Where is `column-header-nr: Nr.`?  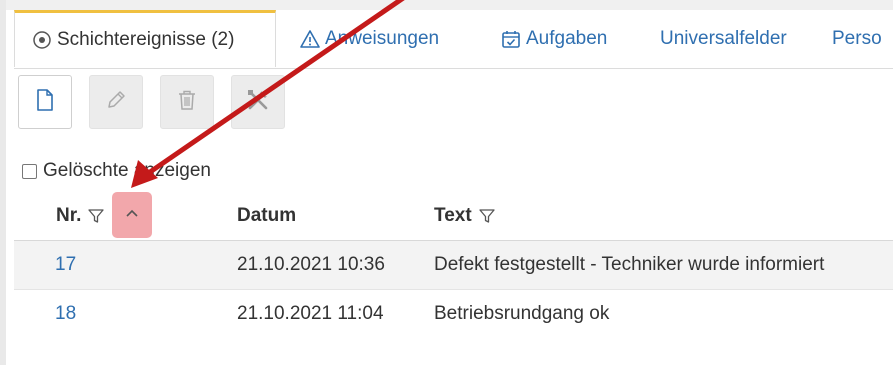 column-header-nr: Nr. is located at coordinates (80, 216).